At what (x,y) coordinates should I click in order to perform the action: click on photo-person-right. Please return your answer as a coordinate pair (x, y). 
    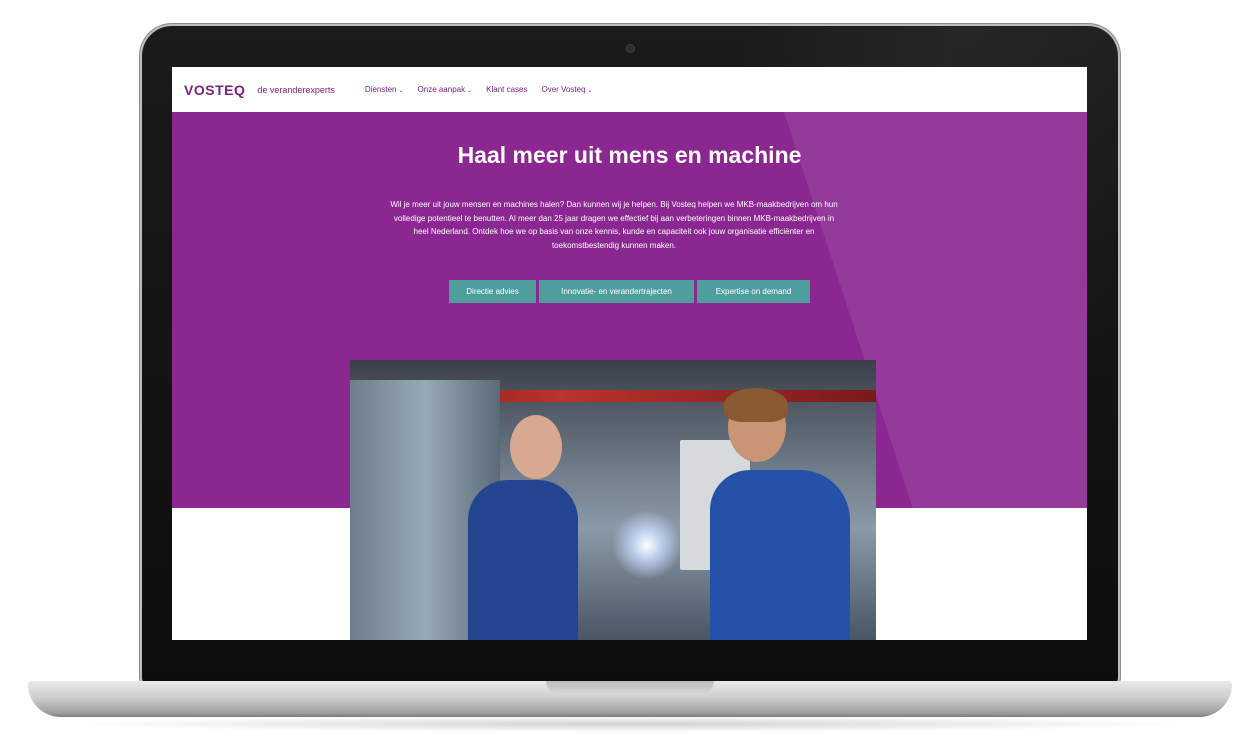
    Looking at the image, I should click on (780, 555).